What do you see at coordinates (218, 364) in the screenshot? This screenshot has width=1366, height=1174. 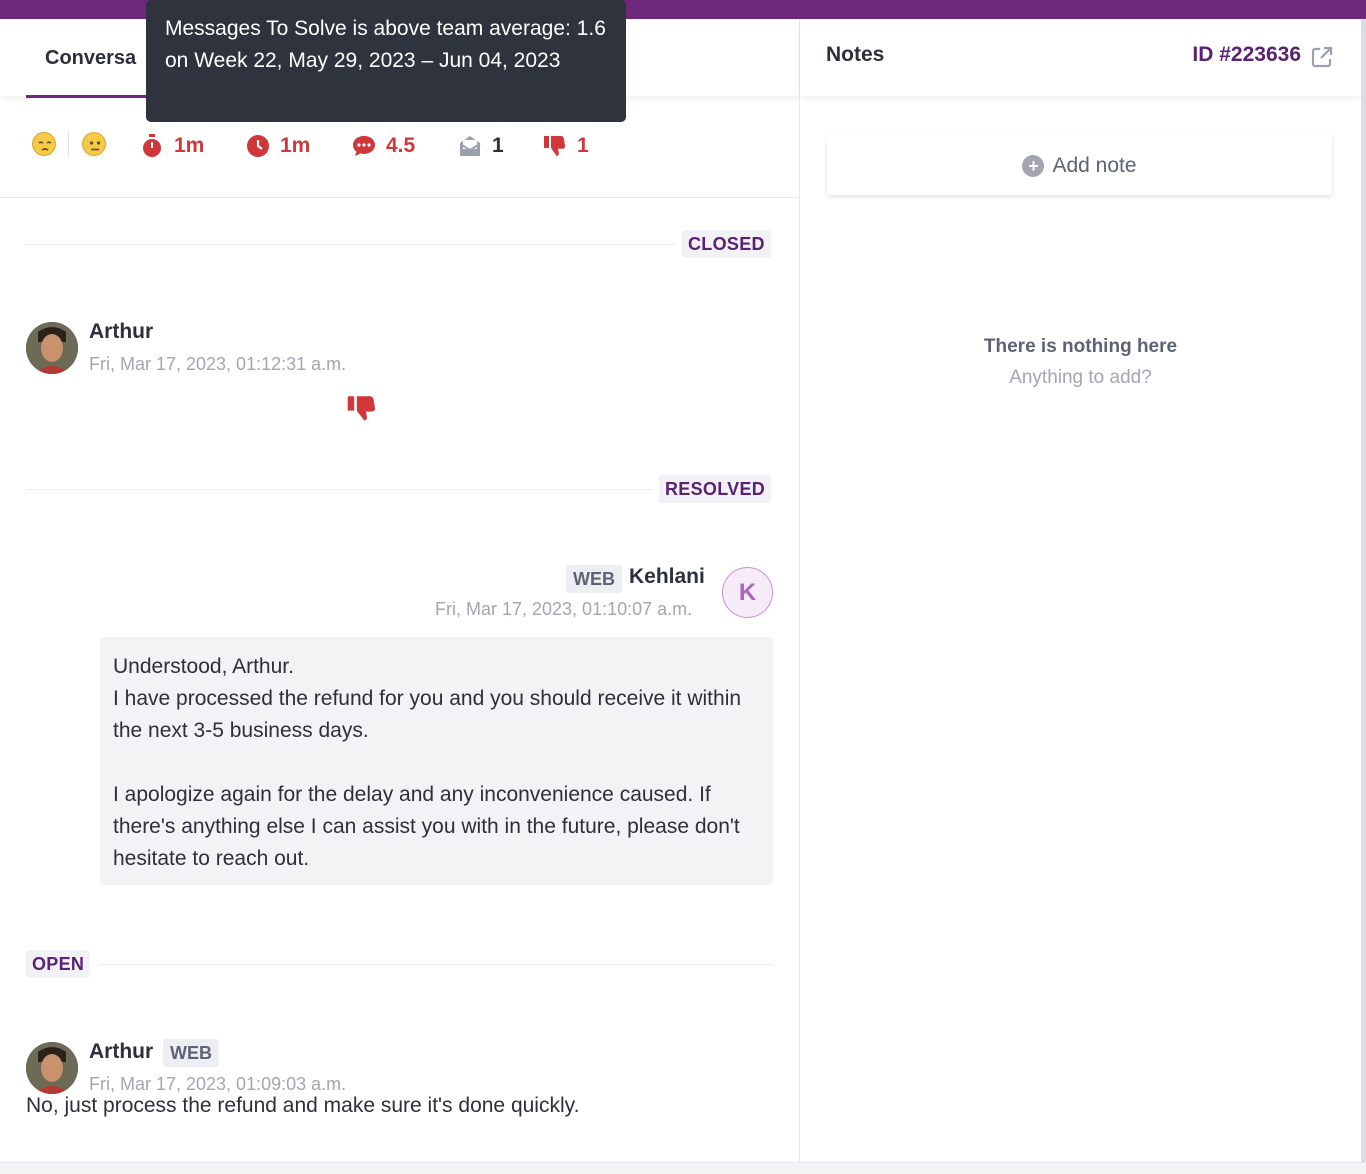 I see `message-timestamp: Fri, Mar 17, 2023, 01:12:31 a.m.` at bounding box center [218, 364].